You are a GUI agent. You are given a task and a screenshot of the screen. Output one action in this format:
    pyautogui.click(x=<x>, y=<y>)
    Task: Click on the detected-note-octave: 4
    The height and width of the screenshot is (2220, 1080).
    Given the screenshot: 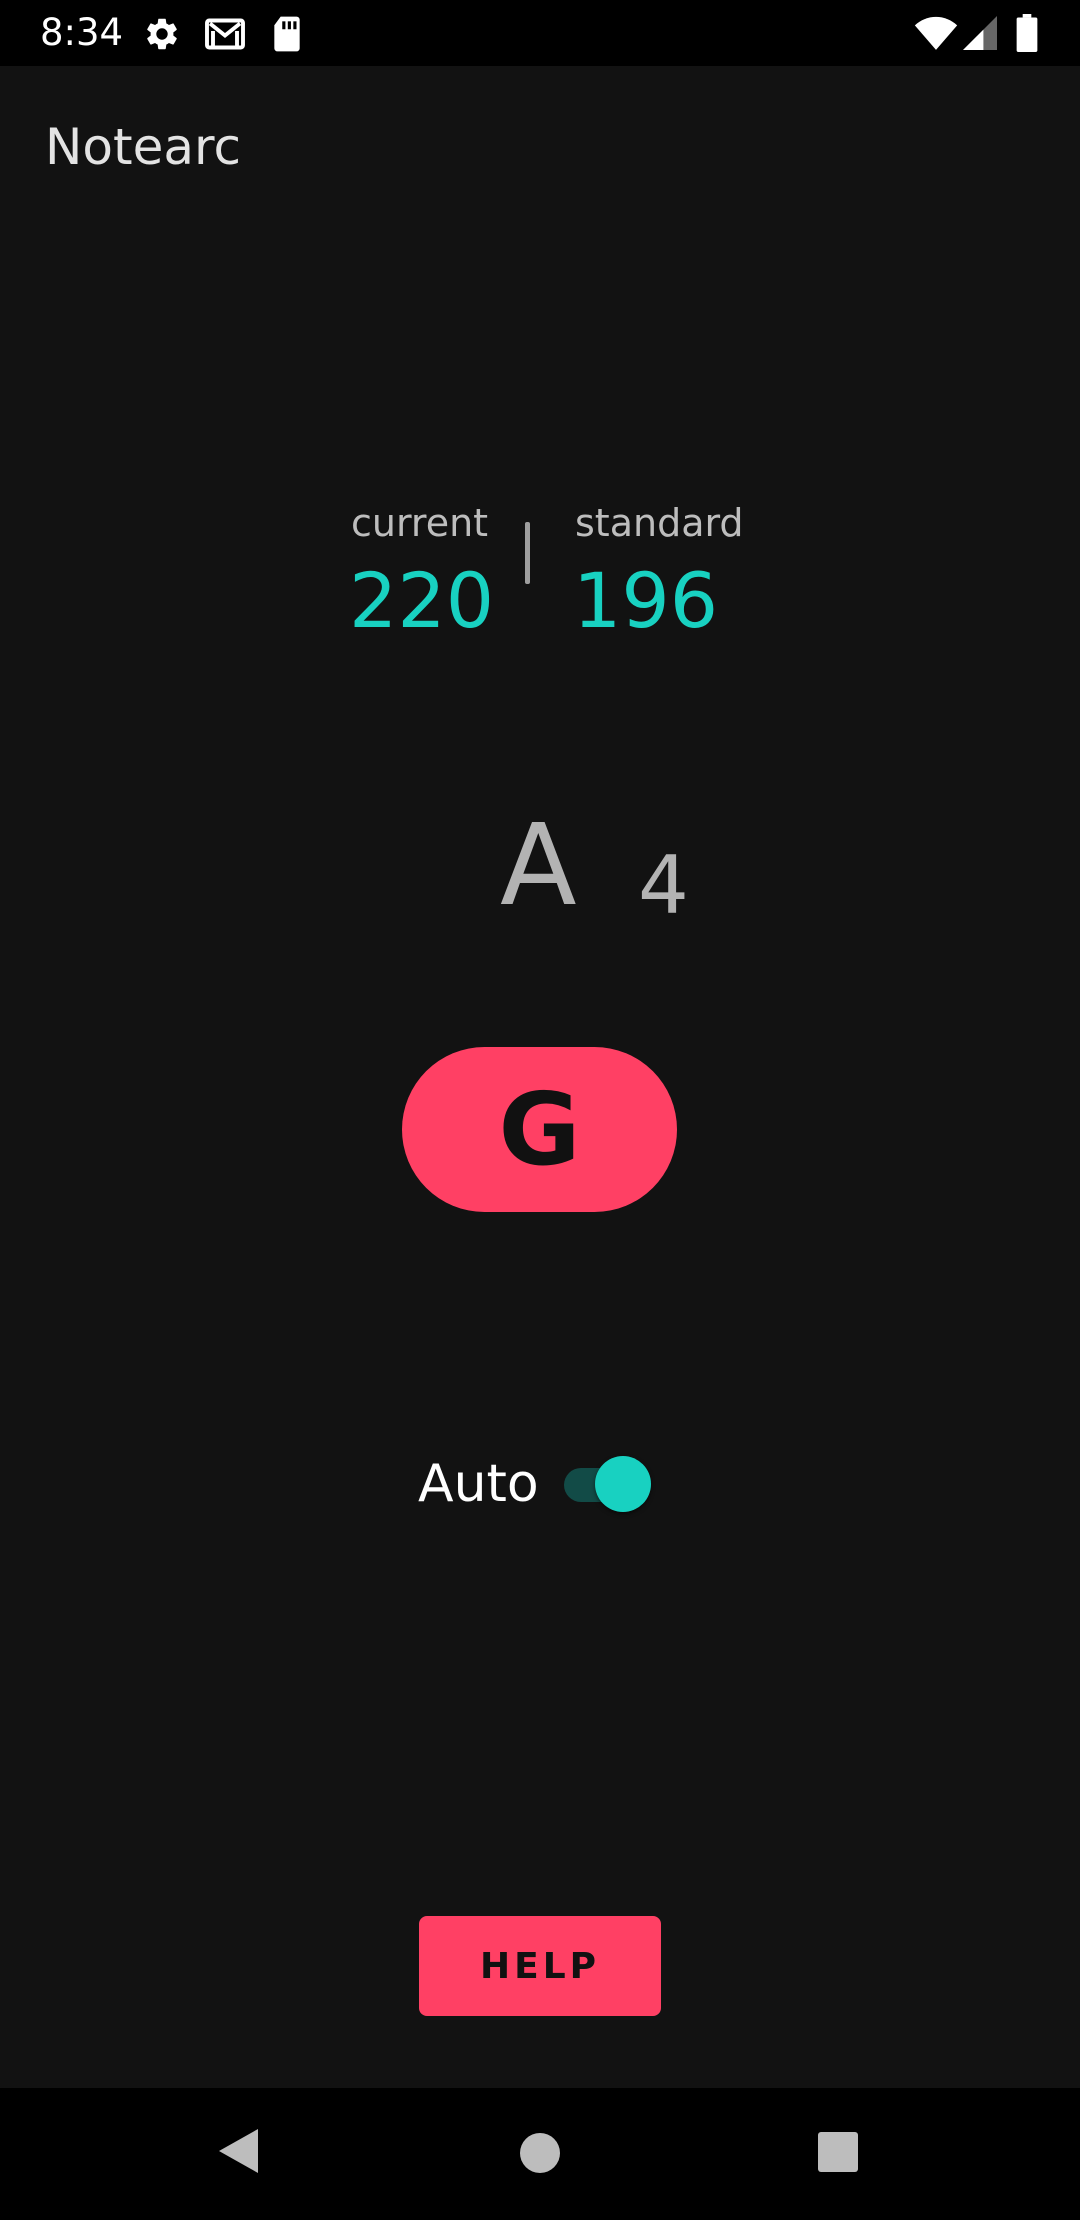 What is the action you would take?
    pyautogui.click(x=663, y=885)
    